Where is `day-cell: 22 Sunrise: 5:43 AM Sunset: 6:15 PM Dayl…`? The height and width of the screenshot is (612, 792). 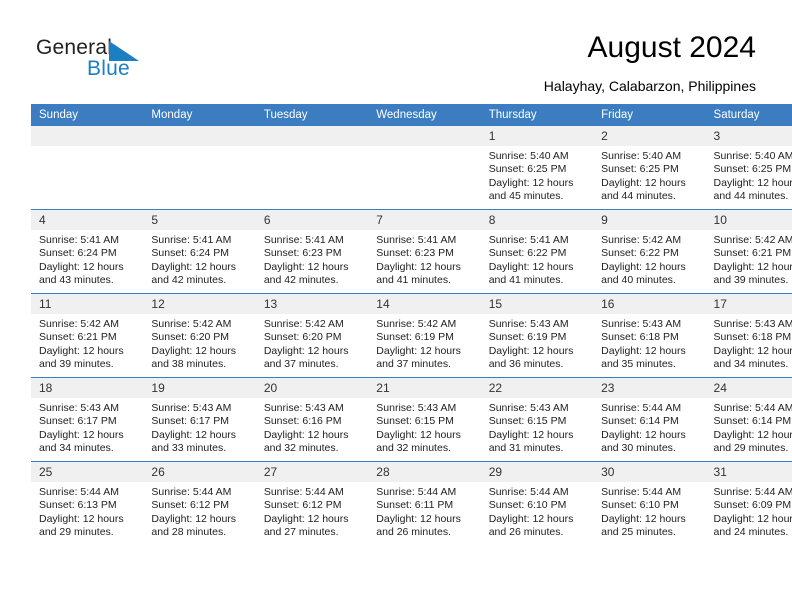 day-cell: 22 Sunrise: 5:43 AM Sunset: 6:15 PM Dayl… is located at coordinates (537, 419).